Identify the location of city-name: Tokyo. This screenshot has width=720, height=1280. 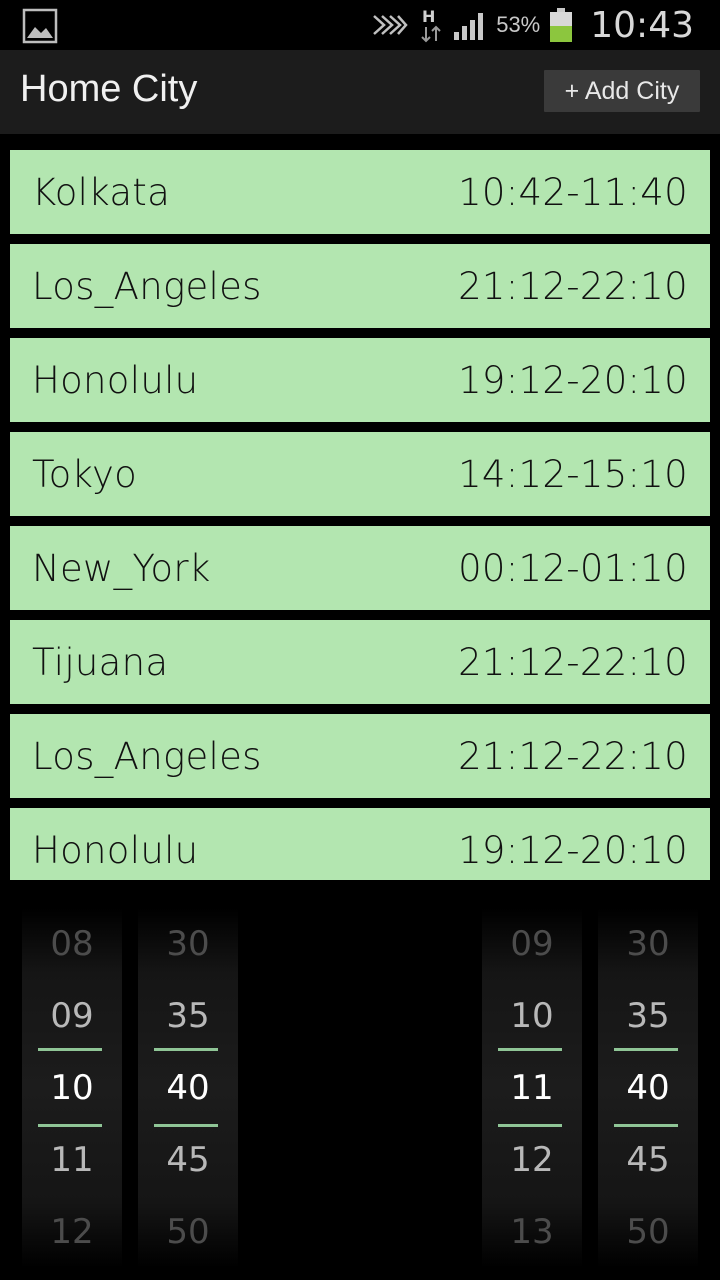
(85, 474).